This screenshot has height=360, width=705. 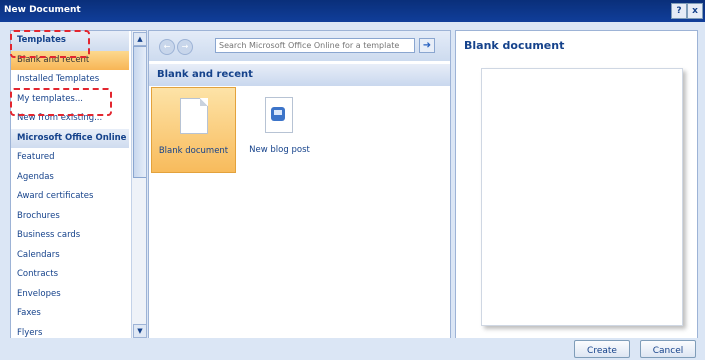 I want to click on blank-document-icon, so click(x=194, y=116).